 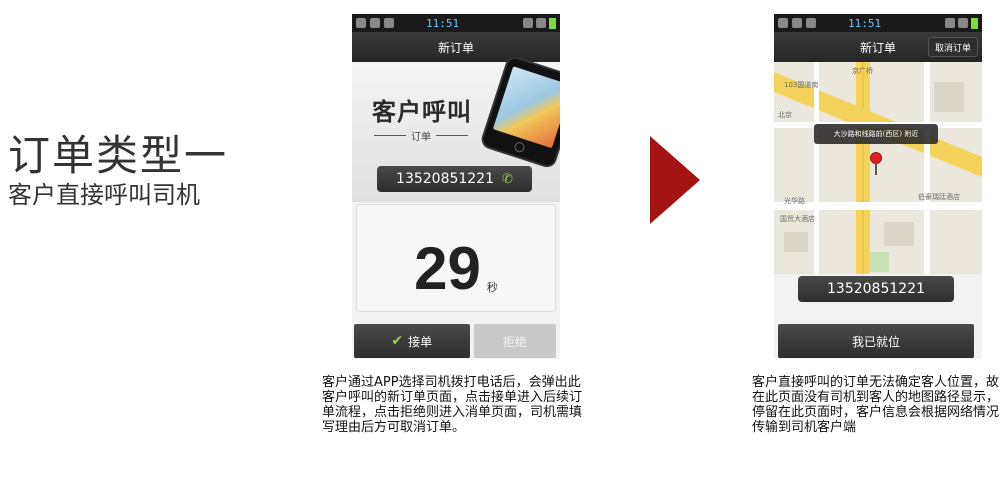 I want to click on phone-illustration, so click(x=519, y=112).